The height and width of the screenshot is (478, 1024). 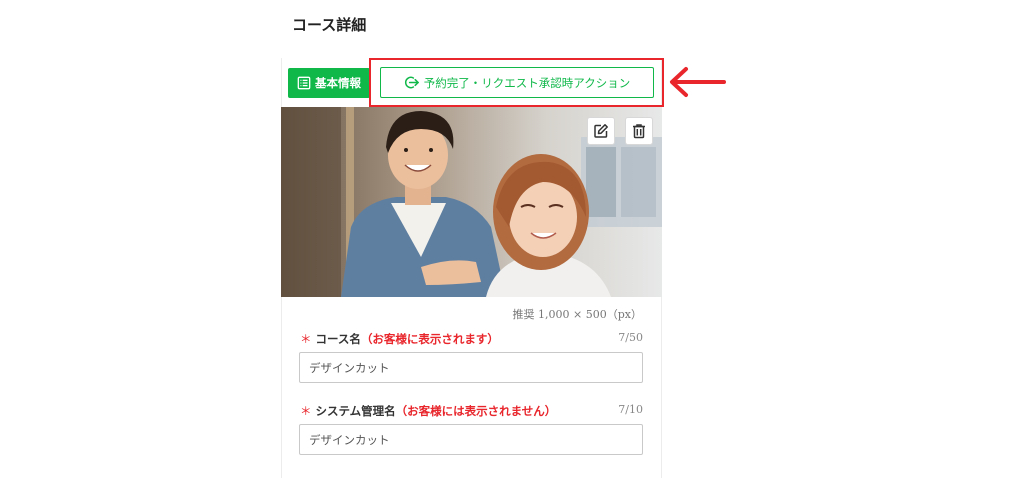 I want to click on highlight-box, so click(x=516, y=82).